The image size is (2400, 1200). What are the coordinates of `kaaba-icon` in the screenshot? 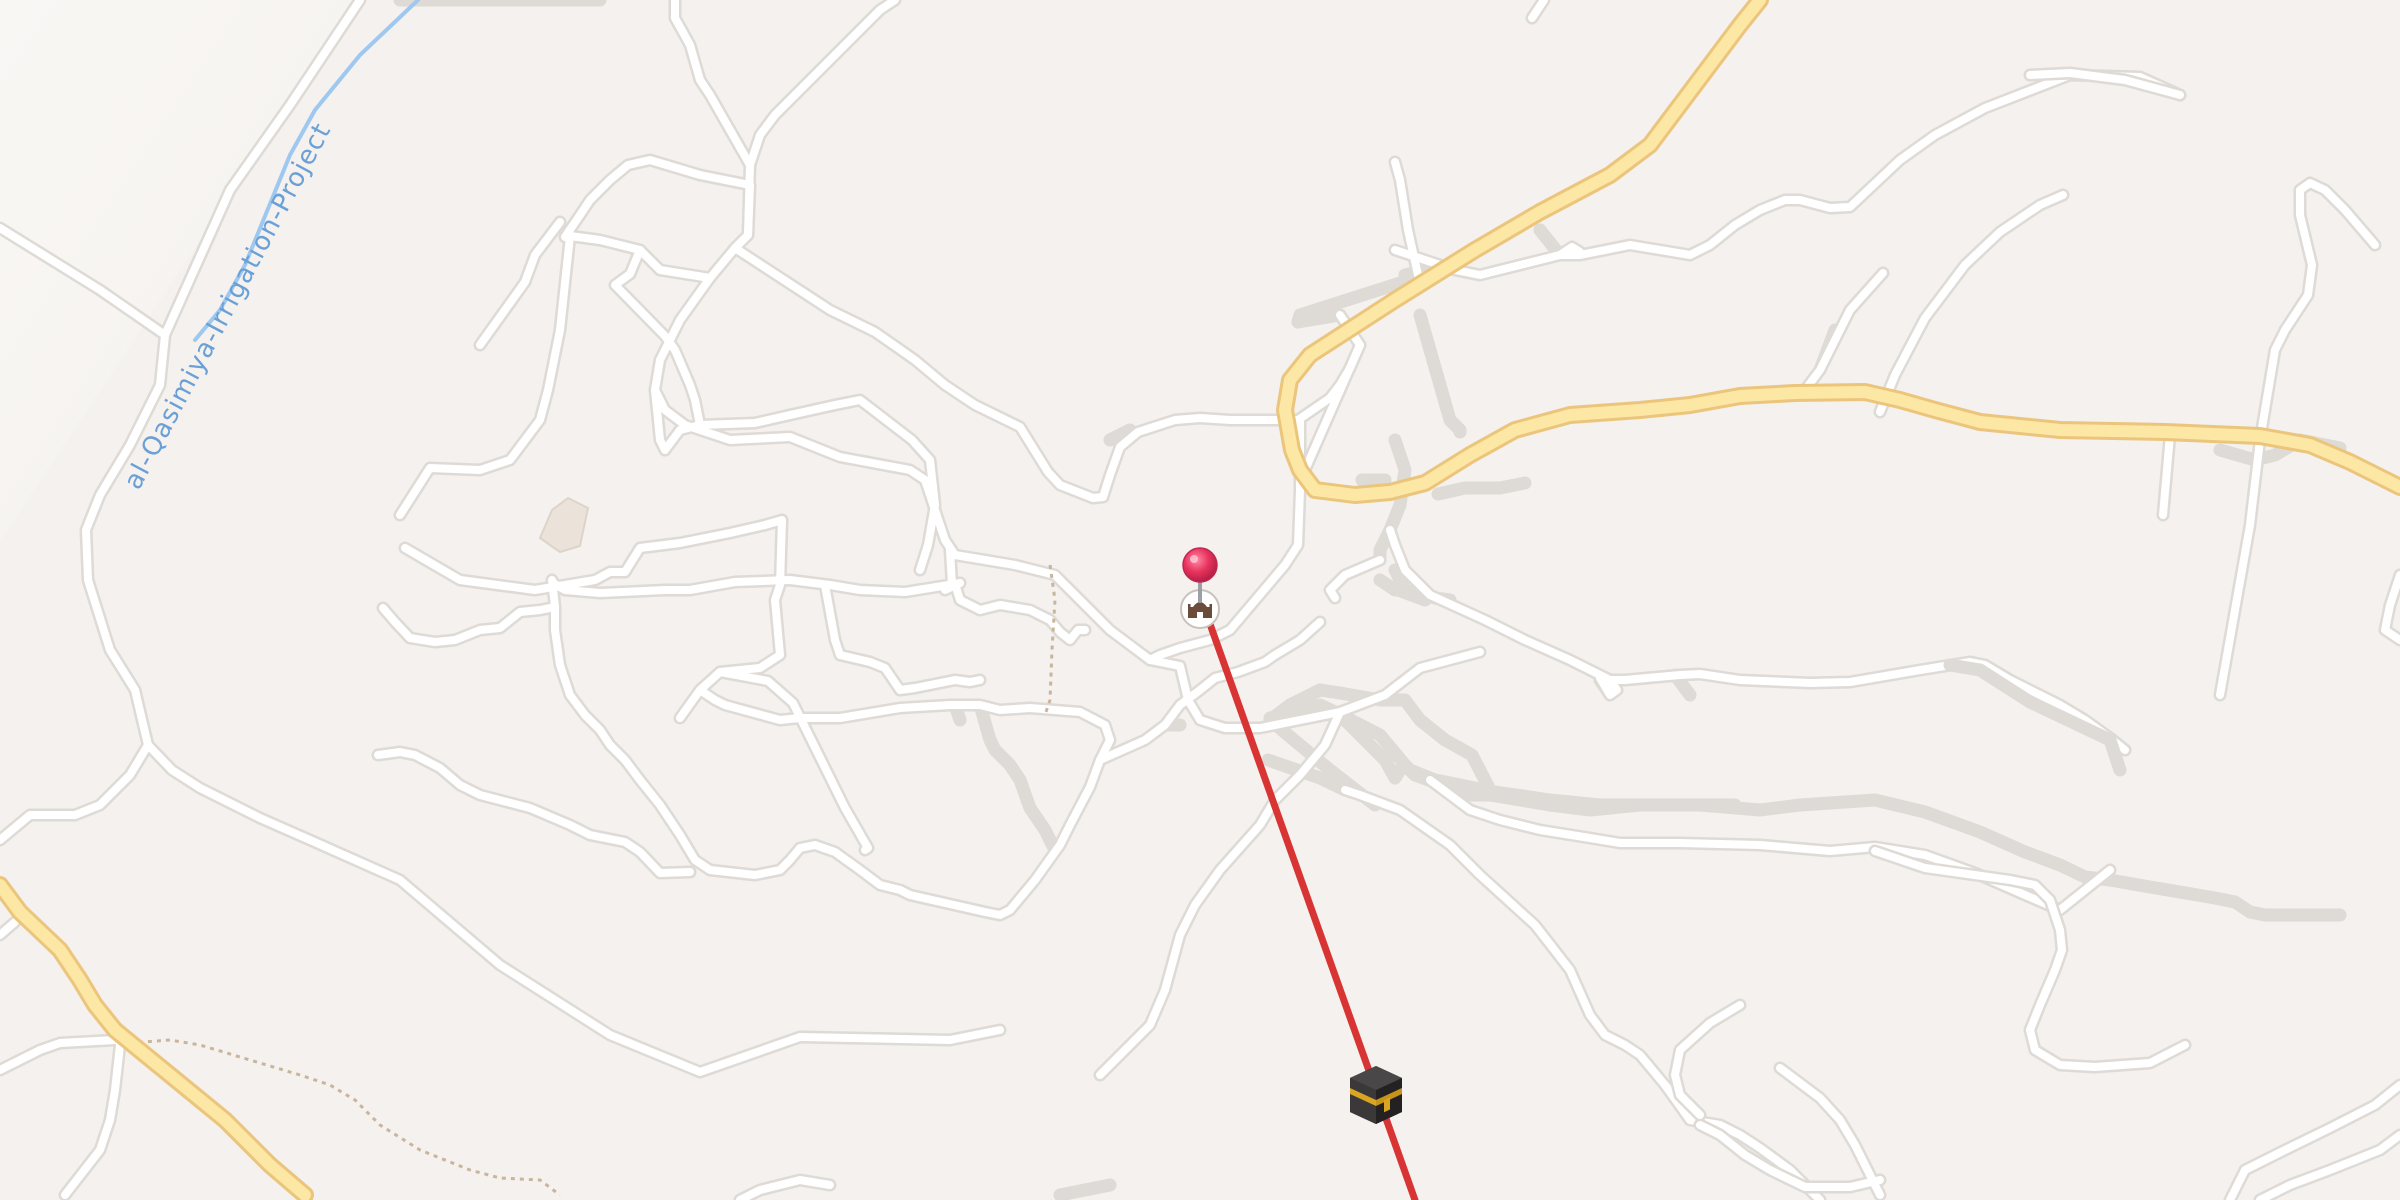 It's located at (1376, 1095).